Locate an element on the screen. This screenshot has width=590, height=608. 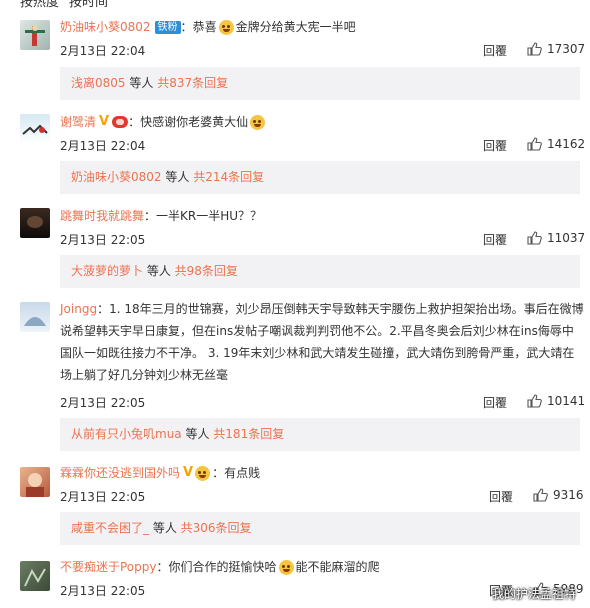
sort-time-tab: 按时间 is located at coordinates (88, 5).